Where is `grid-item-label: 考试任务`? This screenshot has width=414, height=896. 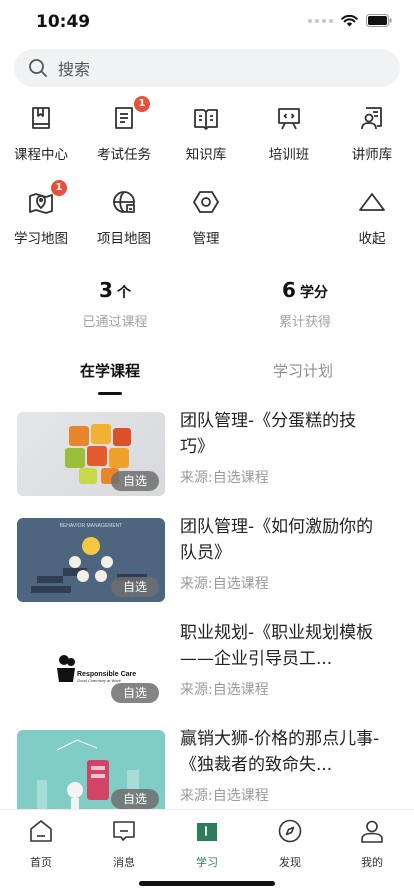
grid-item-label: 考试任务 is located at coordinates (124, 155).